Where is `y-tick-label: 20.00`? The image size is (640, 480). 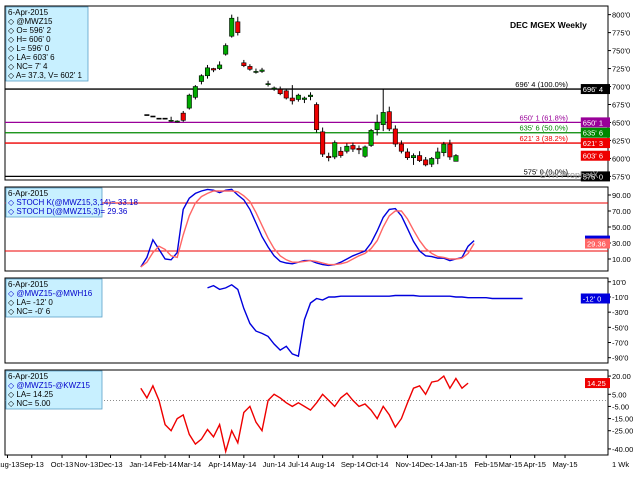 y-tick-label: 20.00 is located at coordinates (621, 376).